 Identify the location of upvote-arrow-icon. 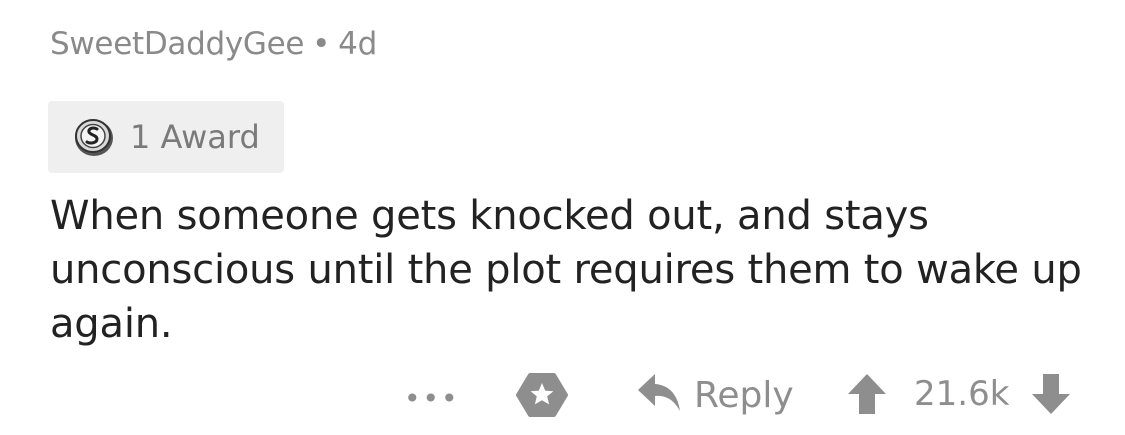
(867, 396).